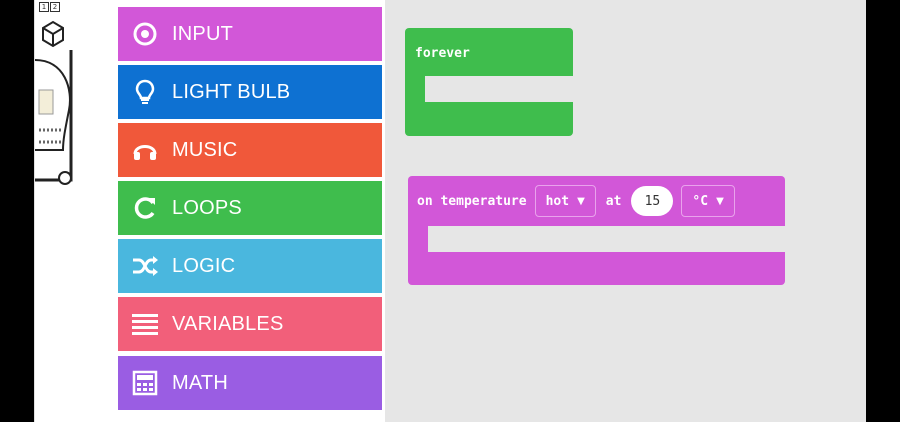 This screenshot has width=900, height=422. What do you see at coordinates (207, 207) in the screenshot?
I see `toolbox-category-label: LOOPS` at bounding box center [207, 207].